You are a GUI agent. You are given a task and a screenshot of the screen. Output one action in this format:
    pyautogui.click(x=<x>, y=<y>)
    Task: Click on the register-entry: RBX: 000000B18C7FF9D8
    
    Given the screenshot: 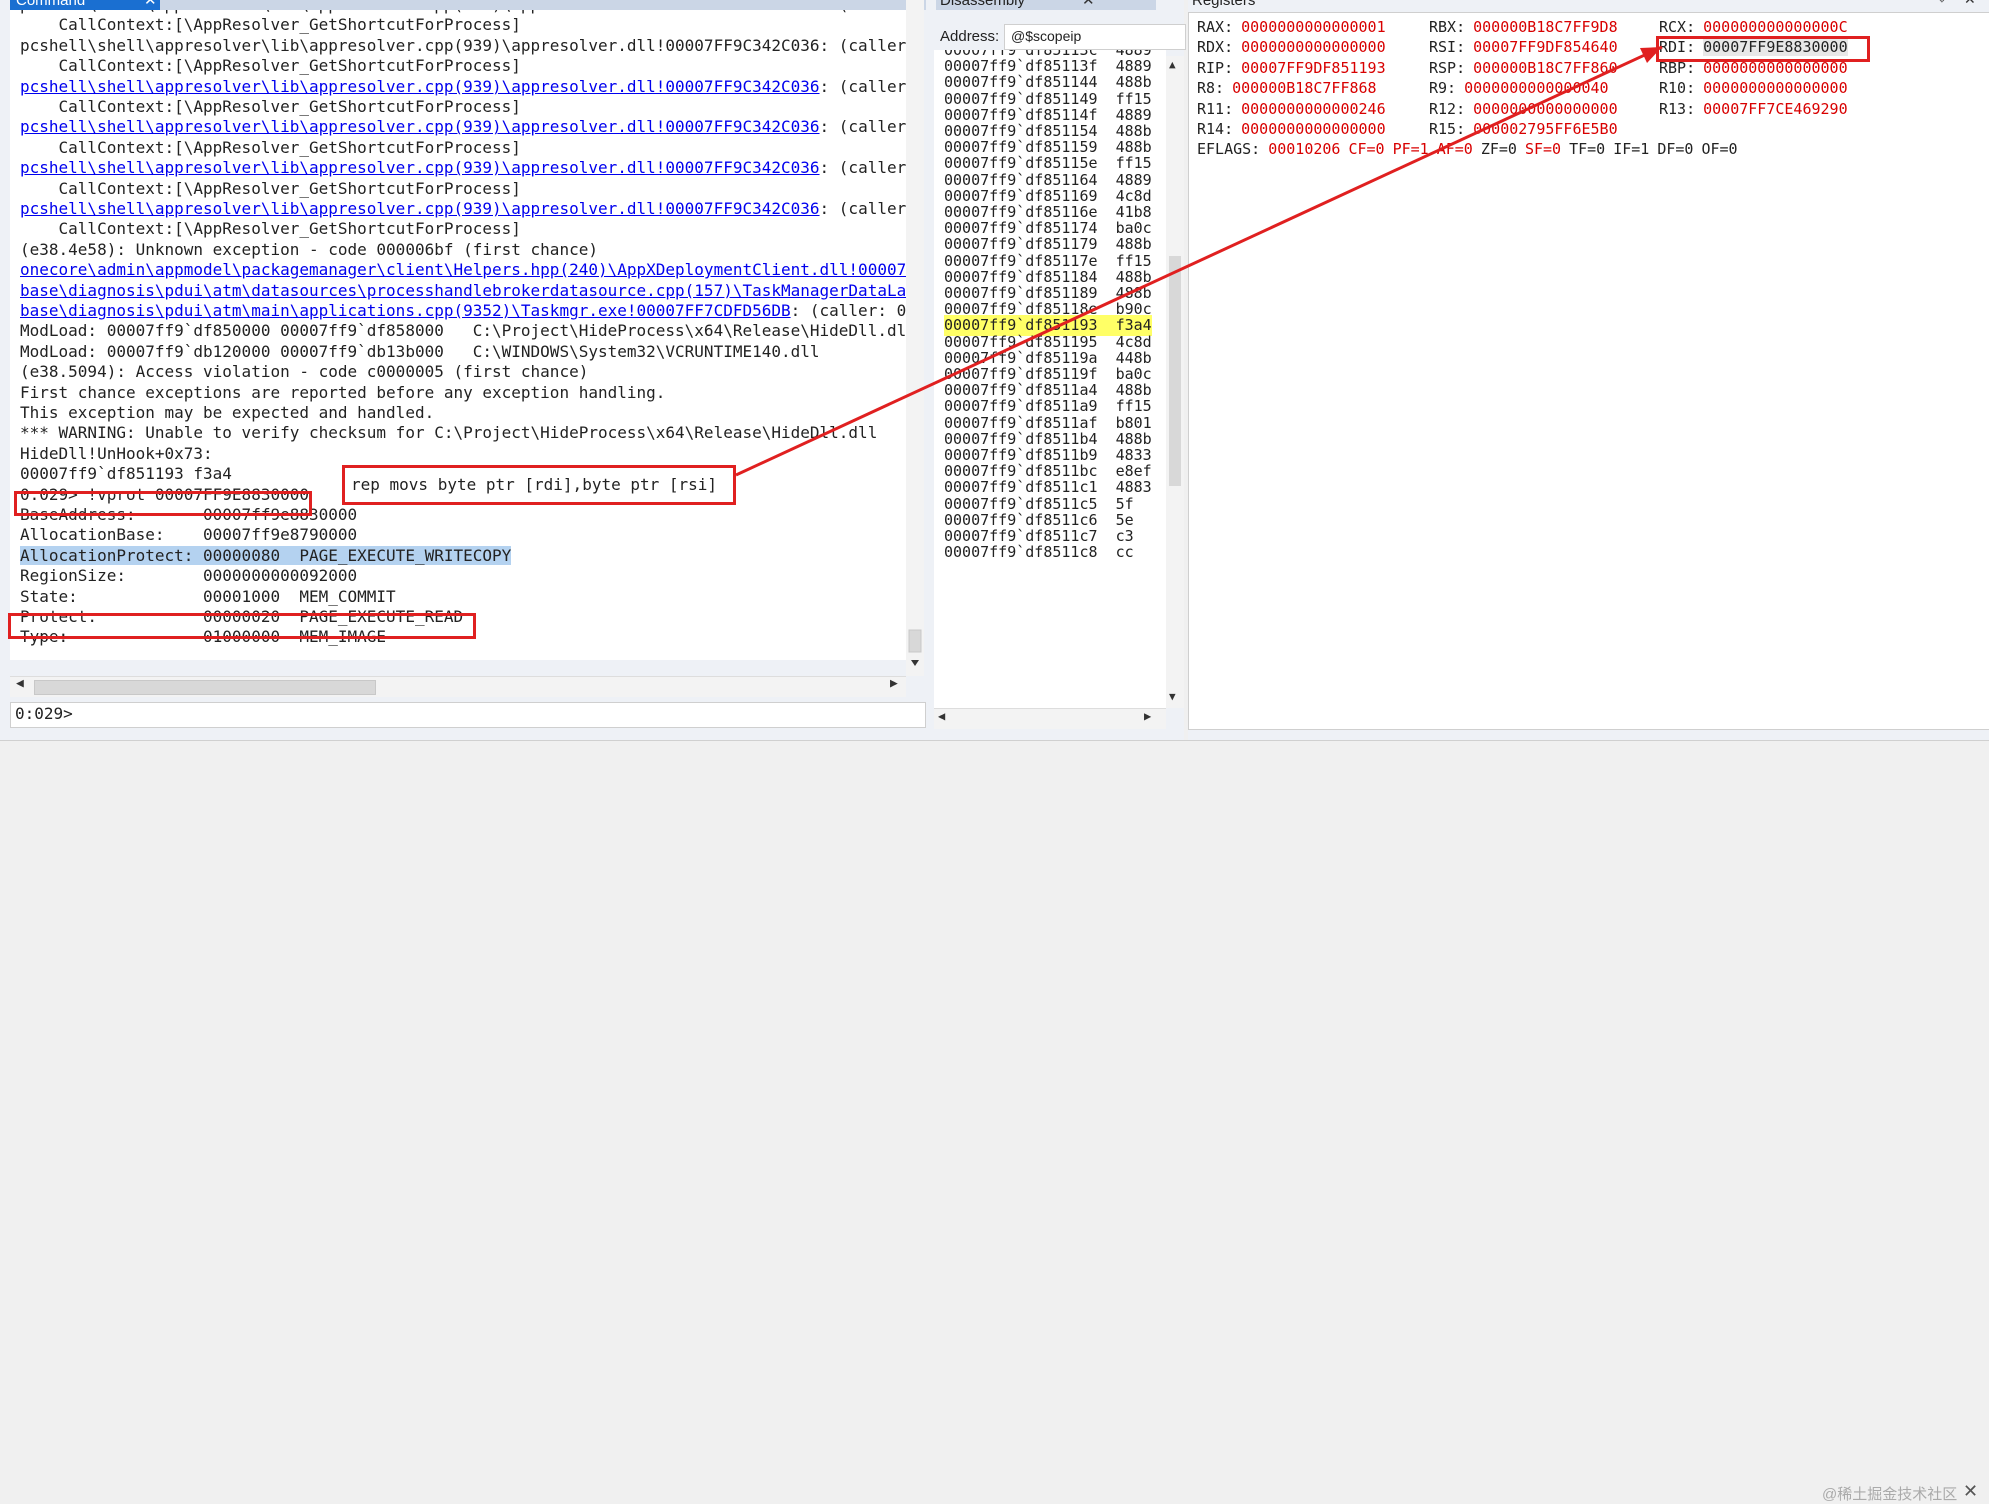 What is the action you would take?
    pyautogui.click(x=1523, y=27)
    